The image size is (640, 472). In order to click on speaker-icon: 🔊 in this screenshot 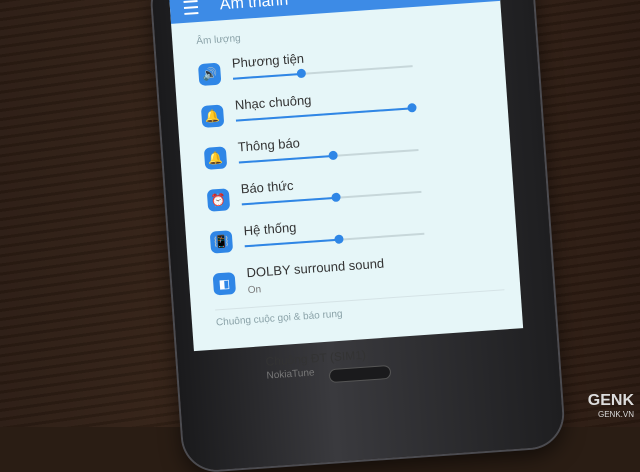, I will do `click(209, 74)`.